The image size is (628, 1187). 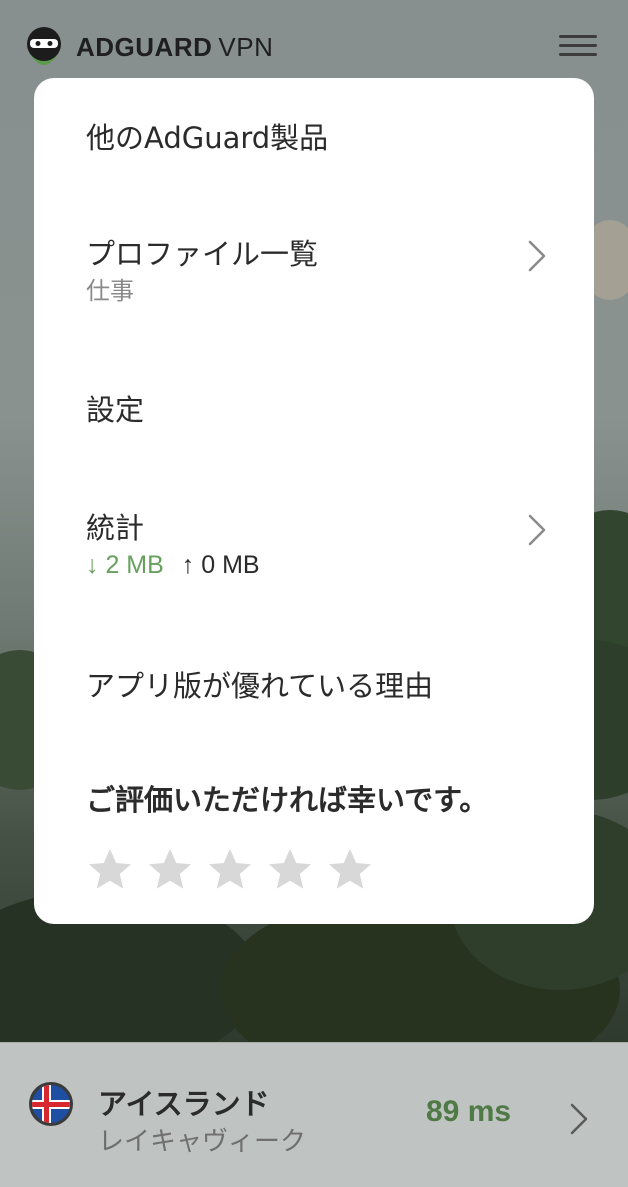 What do you see at coordinates (320, 545) in the screenshot?
I see `menu-item-statistics: 統計 ↓ 2 MB ↑ 0 MB` at bounding box center [320, 545].